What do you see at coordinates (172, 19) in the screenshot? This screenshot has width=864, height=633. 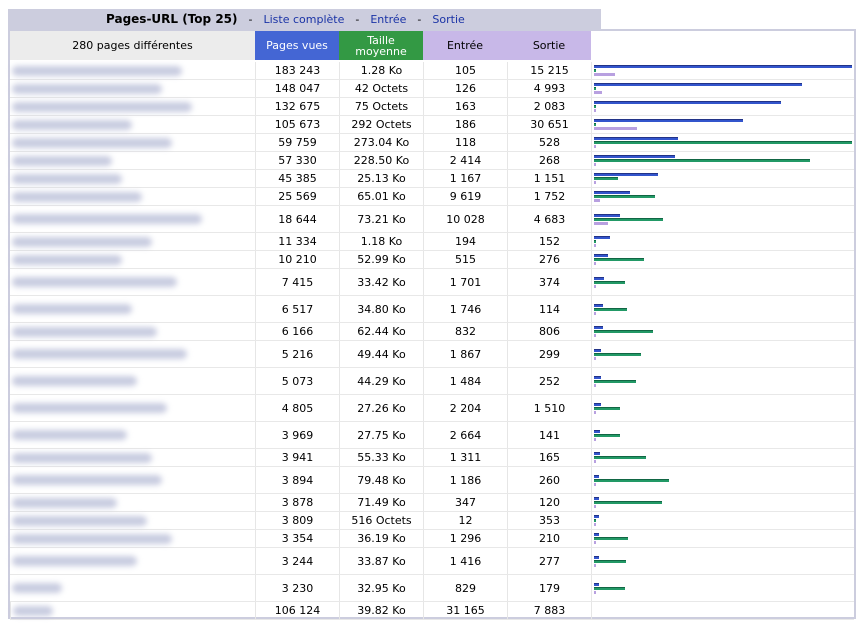 I see `report-title: Pages-URL (Top 25)` at bounding box center [172, 19].